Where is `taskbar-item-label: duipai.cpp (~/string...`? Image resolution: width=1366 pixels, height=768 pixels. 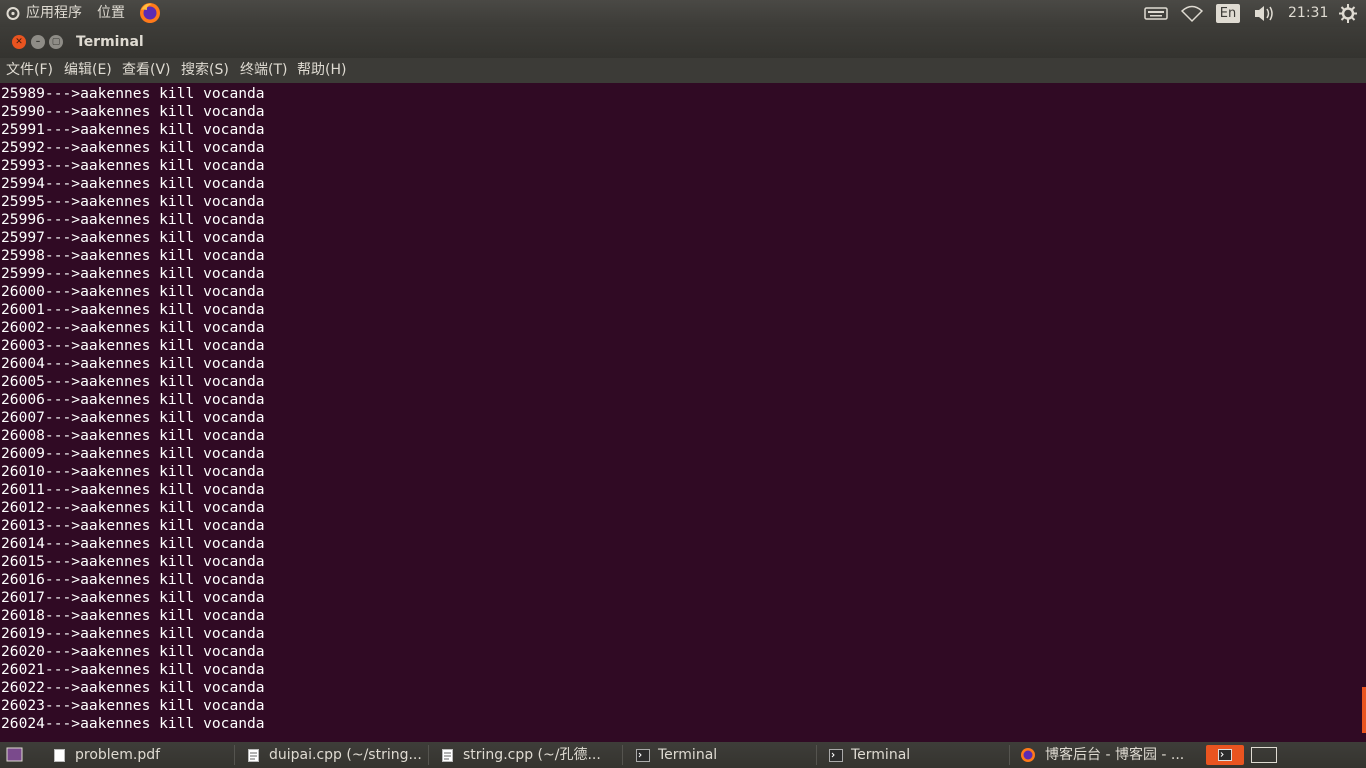 taskbar-item-label: duipai.cpp (~/string... is located at coordinates (345, 755).